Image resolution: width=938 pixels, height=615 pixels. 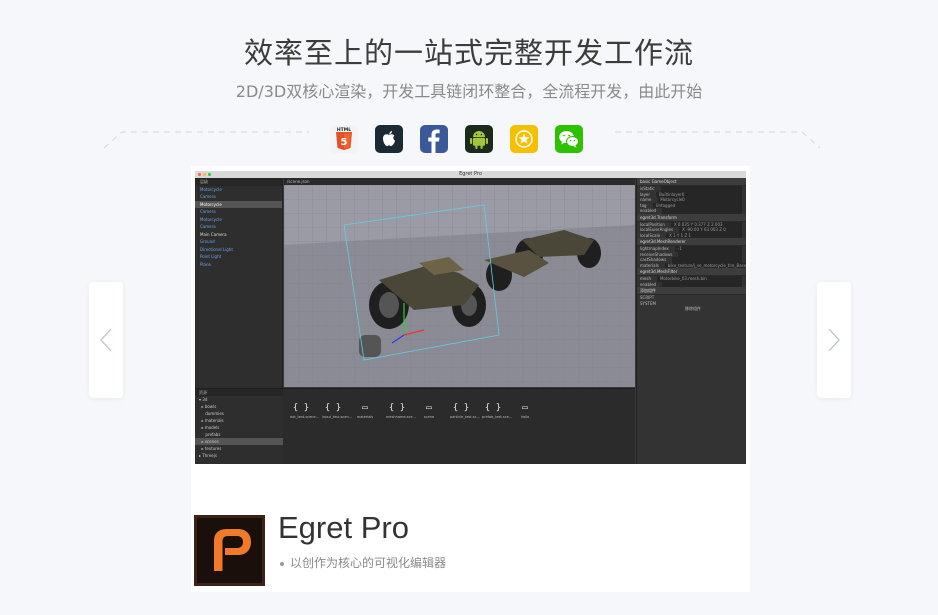 I want to click on property-key: enabled, so click(x=648, y=210).